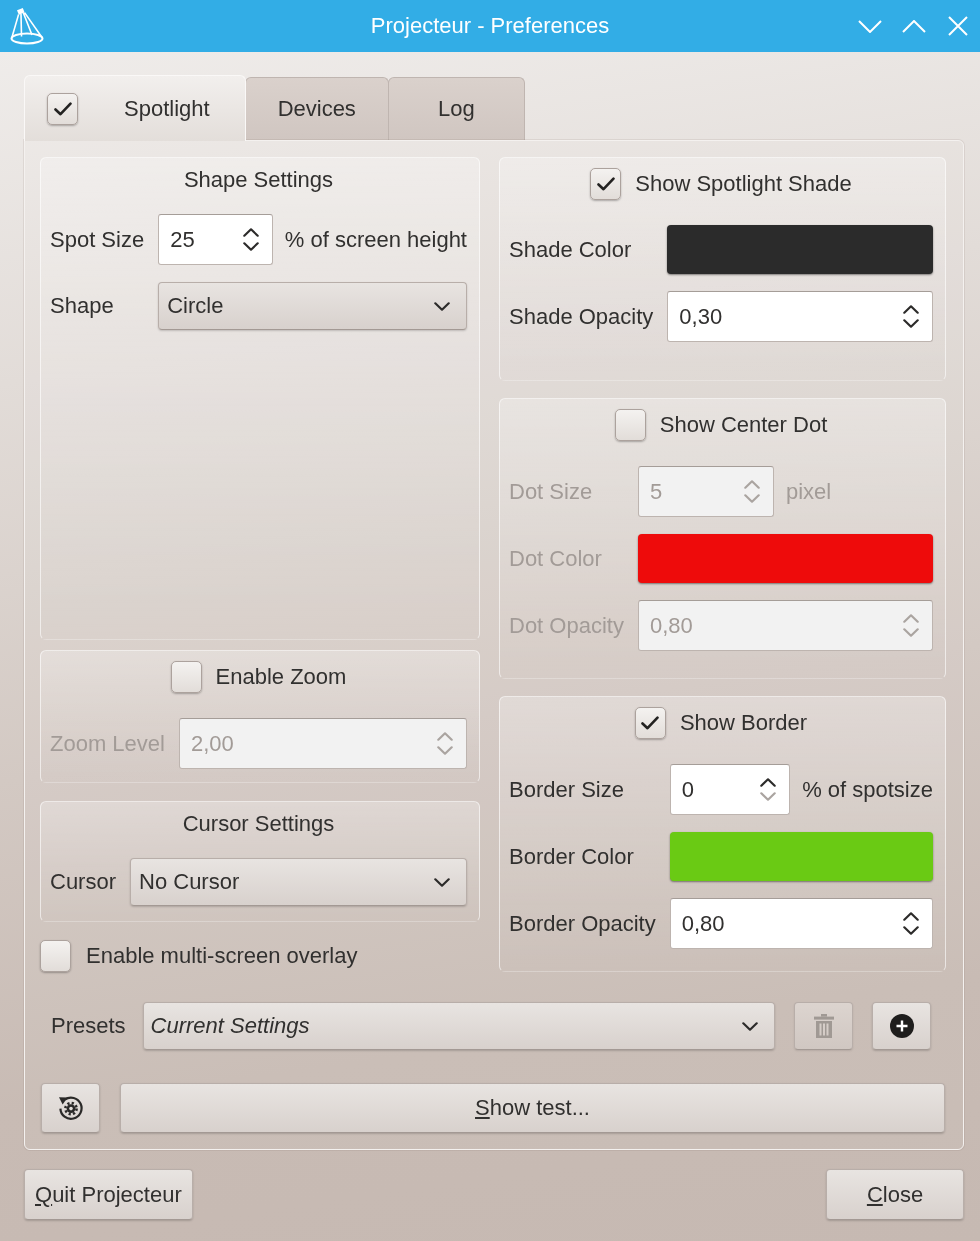 Image resolution: width=980 pixels, height=1241 pixels. I want to click on add-button, so click(901, 1026).